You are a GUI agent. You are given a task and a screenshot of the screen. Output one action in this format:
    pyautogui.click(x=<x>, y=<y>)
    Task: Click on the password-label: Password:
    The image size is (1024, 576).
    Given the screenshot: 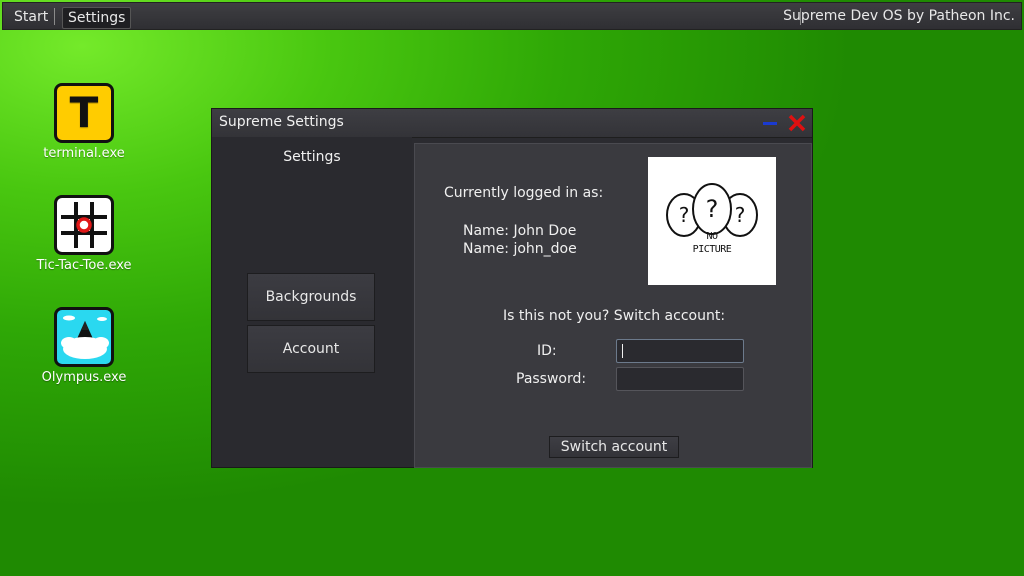 What is the action you would take?
    pyautogui.click(x=551, y=379)
    